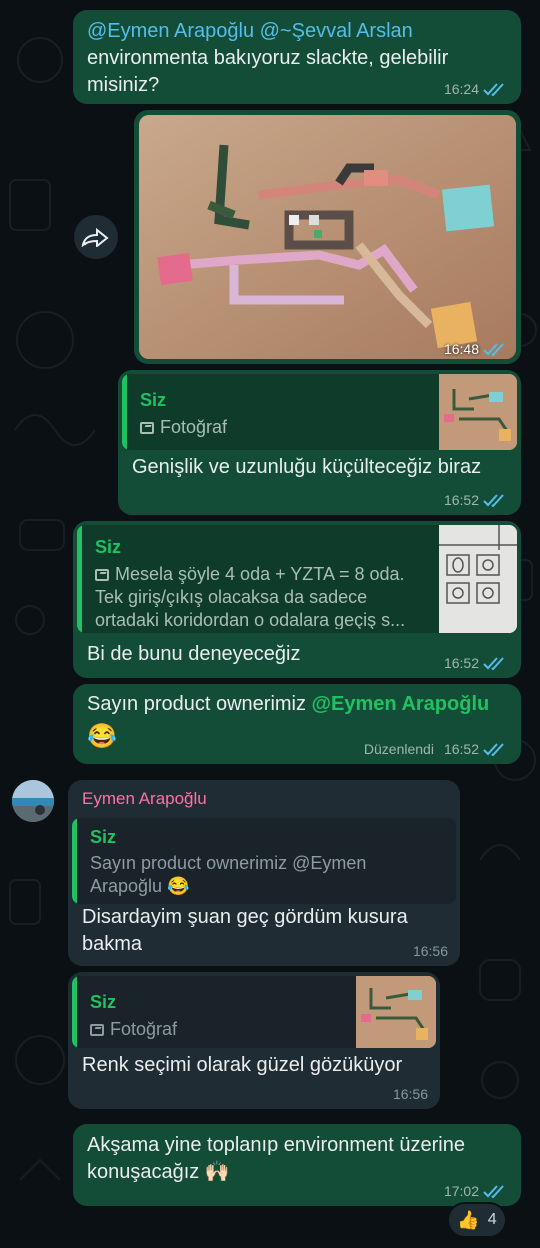  What do you see at coordinates (461, 89) in the screenshot?
I see `message-time: 16:24` at bounding box center [461, 89].